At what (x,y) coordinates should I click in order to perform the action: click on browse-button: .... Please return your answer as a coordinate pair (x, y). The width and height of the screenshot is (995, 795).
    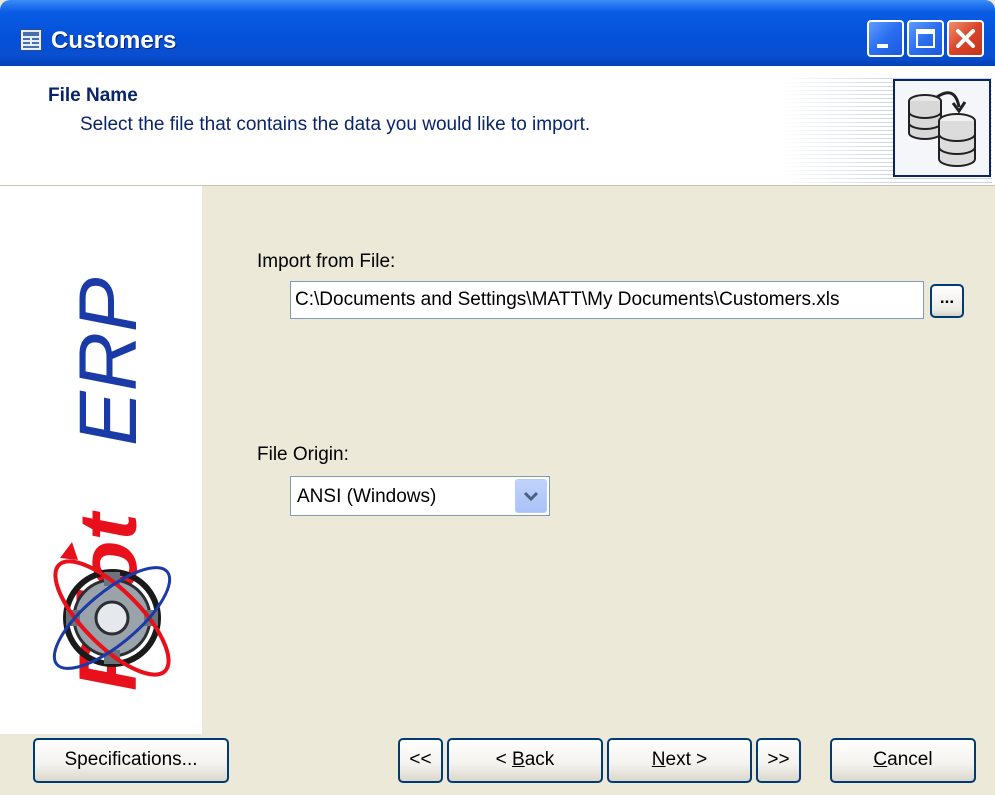
    Looking at the image, I should click on (947, 301).